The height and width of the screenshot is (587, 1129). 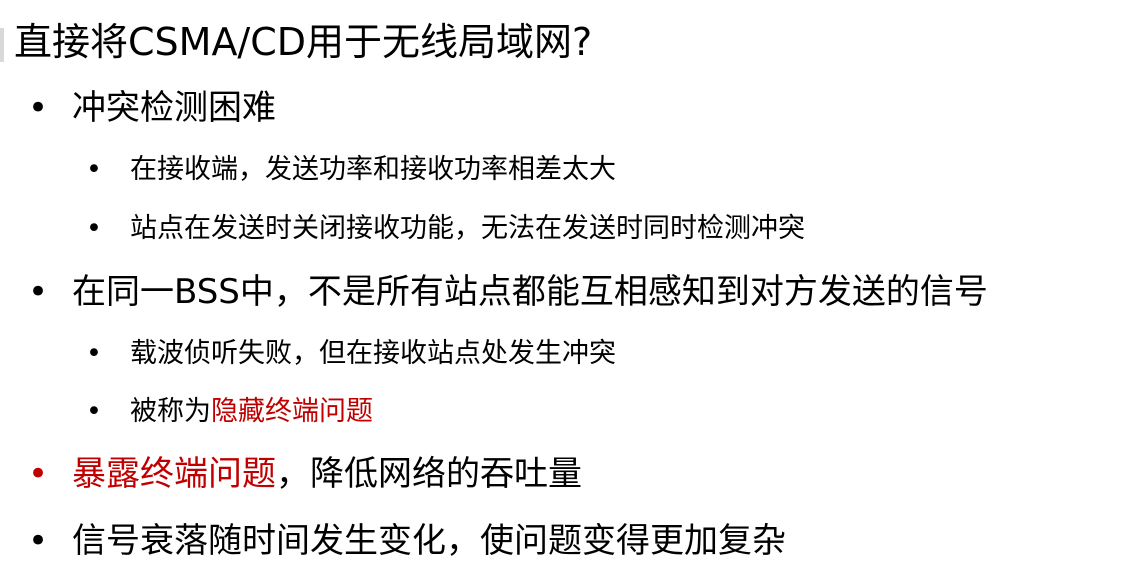 I want to click on sub-bullet-item-carrier-sense-failure: • 载波侦听失败，但在接收站点处发生冲突, so click(x=350, y=354).